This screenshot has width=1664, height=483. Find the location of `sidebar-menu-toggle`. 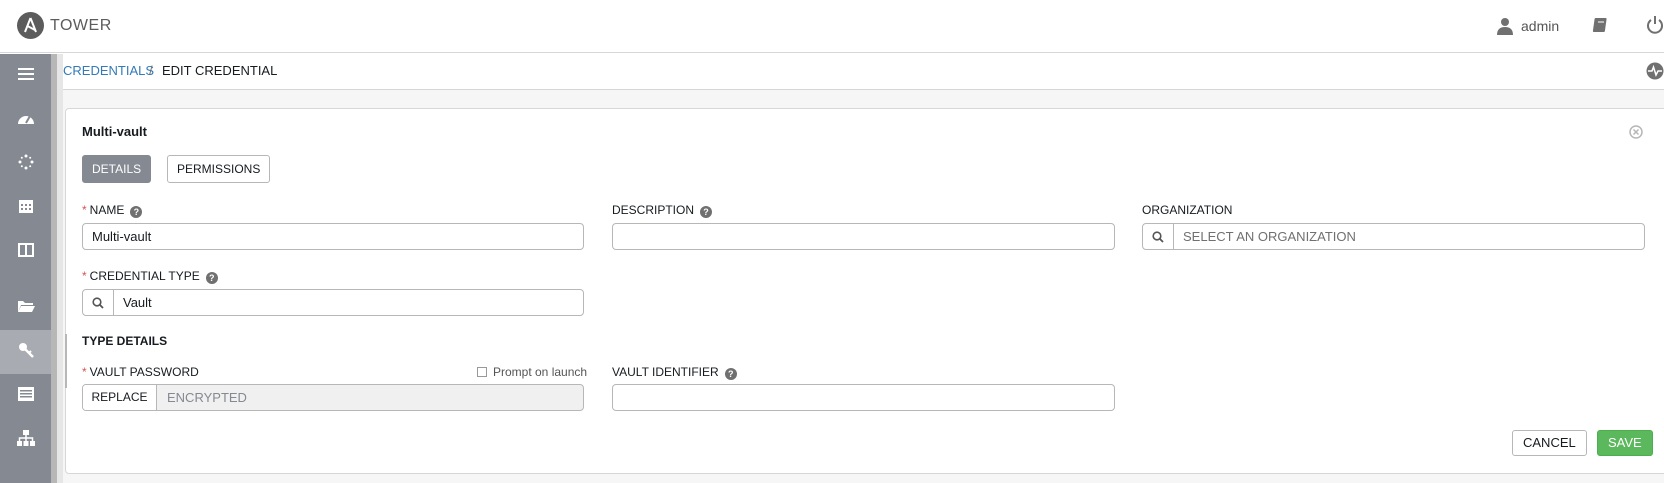

sidebar-menu-toggle is located at coordinates (25, 76).